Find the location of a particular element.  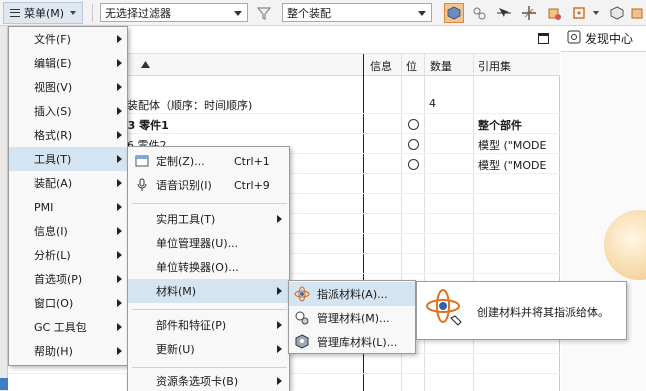

menu-item-label: 帮助(H) is located at coordinates (53, 351).